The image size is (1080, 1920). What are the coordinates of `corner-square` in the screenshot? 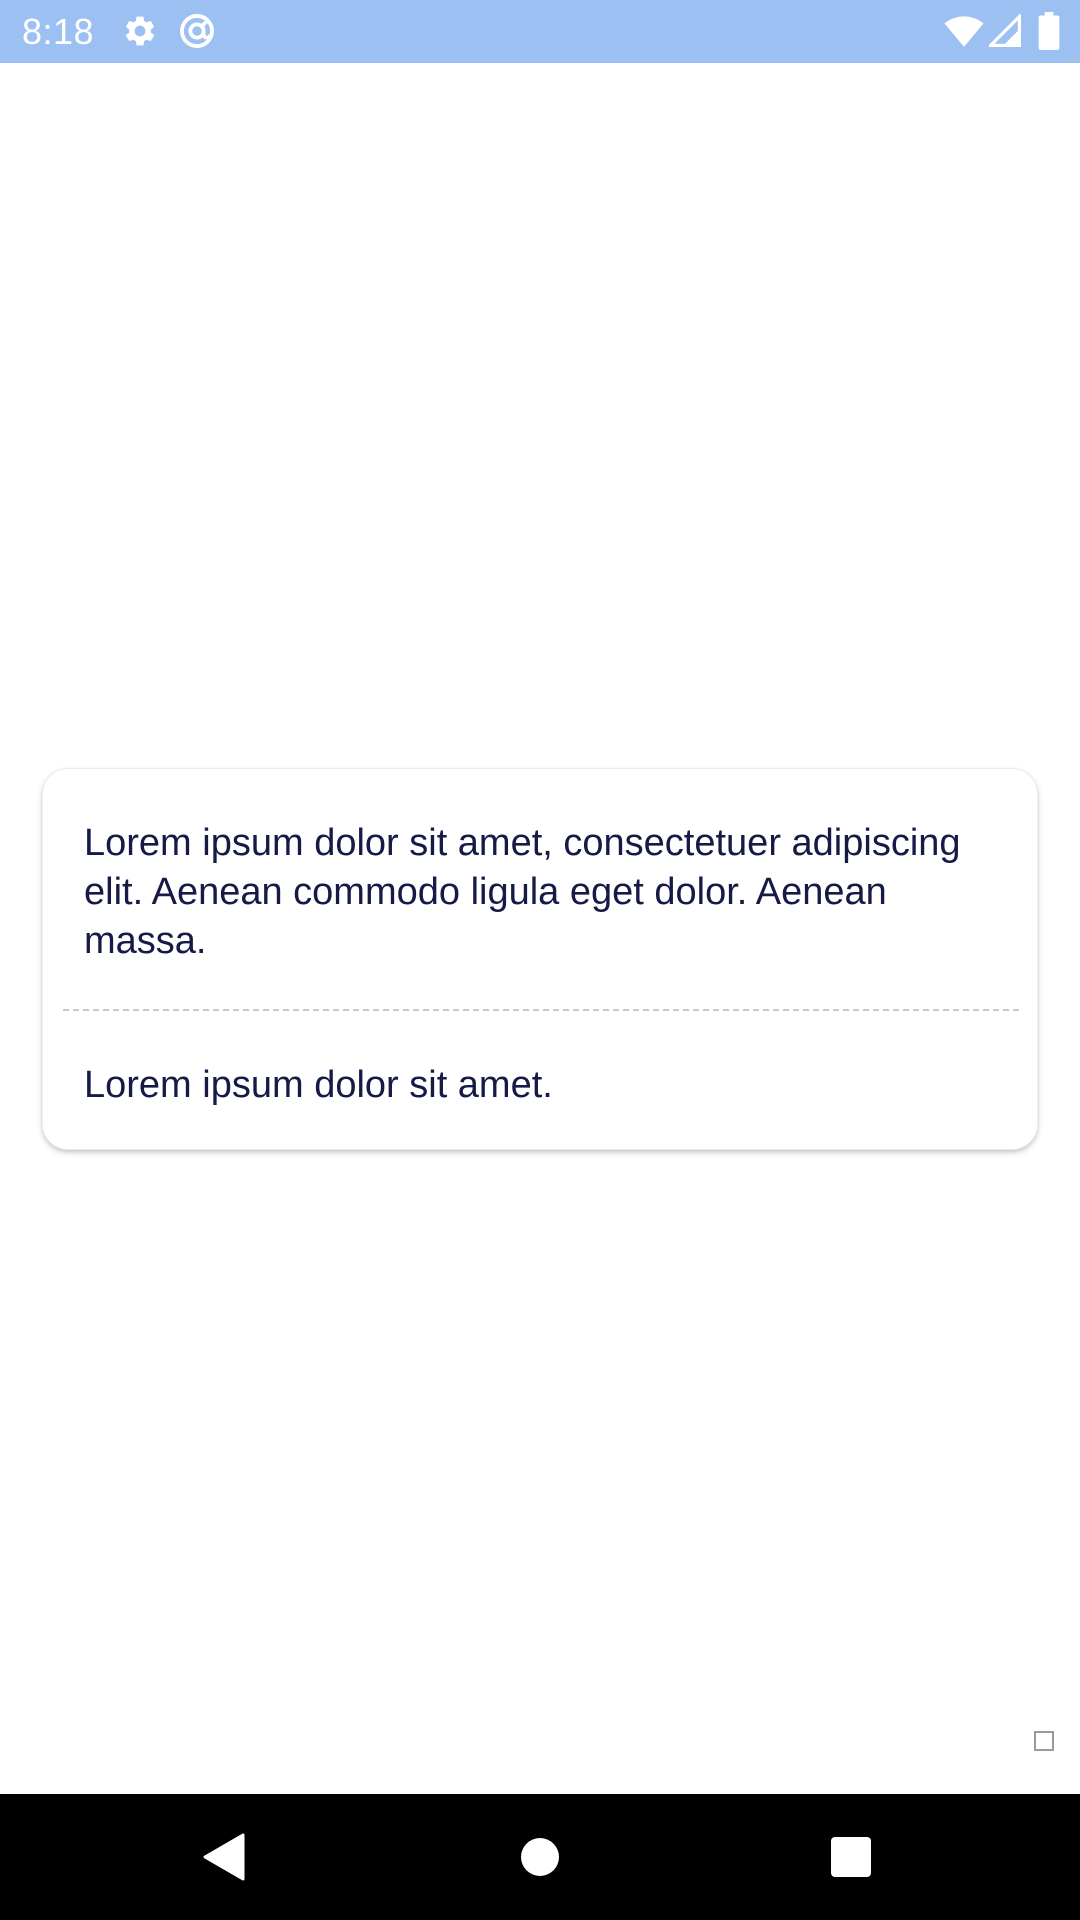 It's located at (1044, 1741).